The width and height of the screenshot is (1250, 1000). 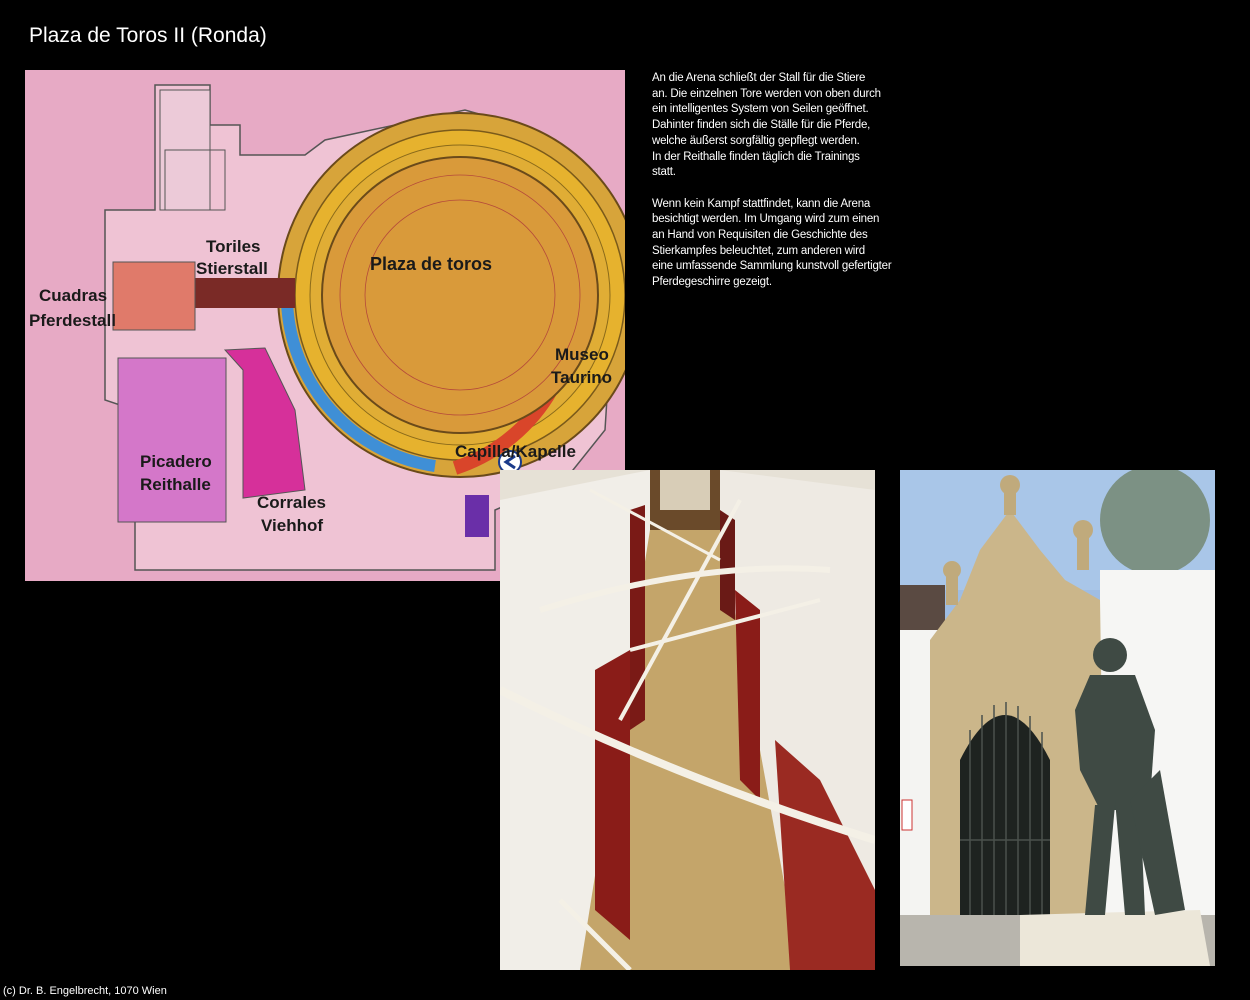 I want to click on gate-statue-photo, so click(x=1057, y=718).